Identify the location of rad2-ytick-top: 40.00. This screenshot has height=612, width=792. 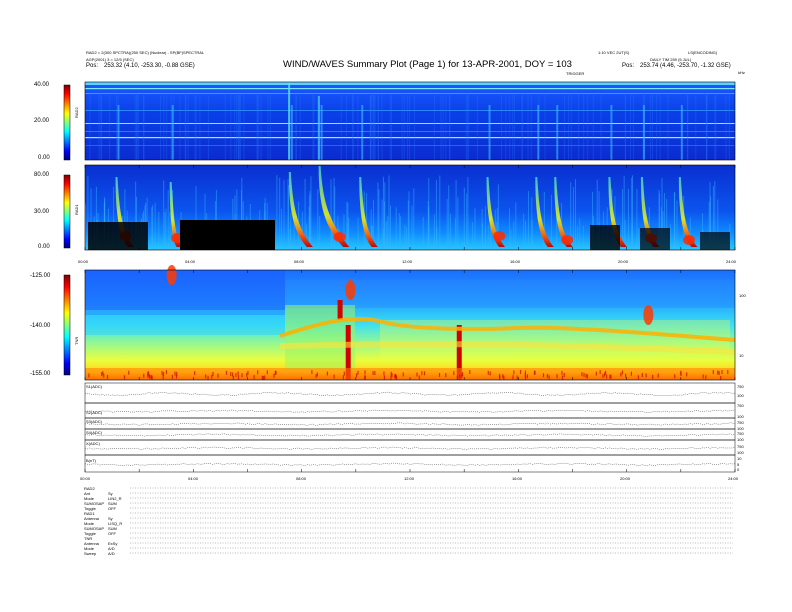
(42, 85).